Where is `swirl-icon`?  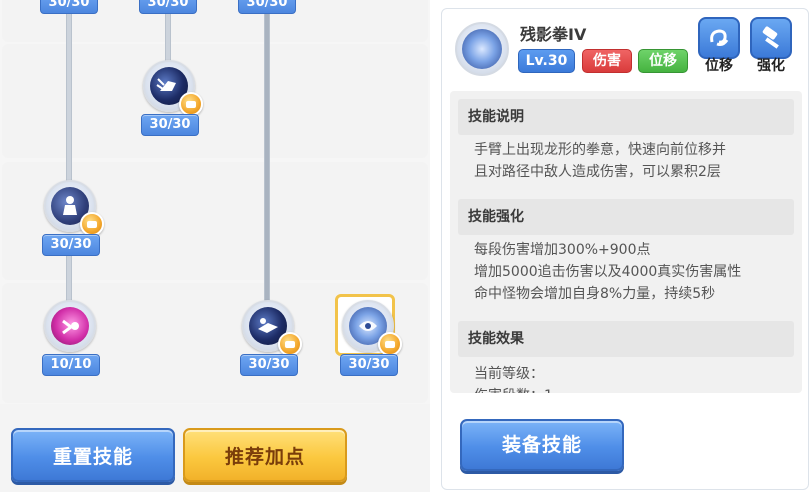 swirl-icon is located at coordinates (719, 37).